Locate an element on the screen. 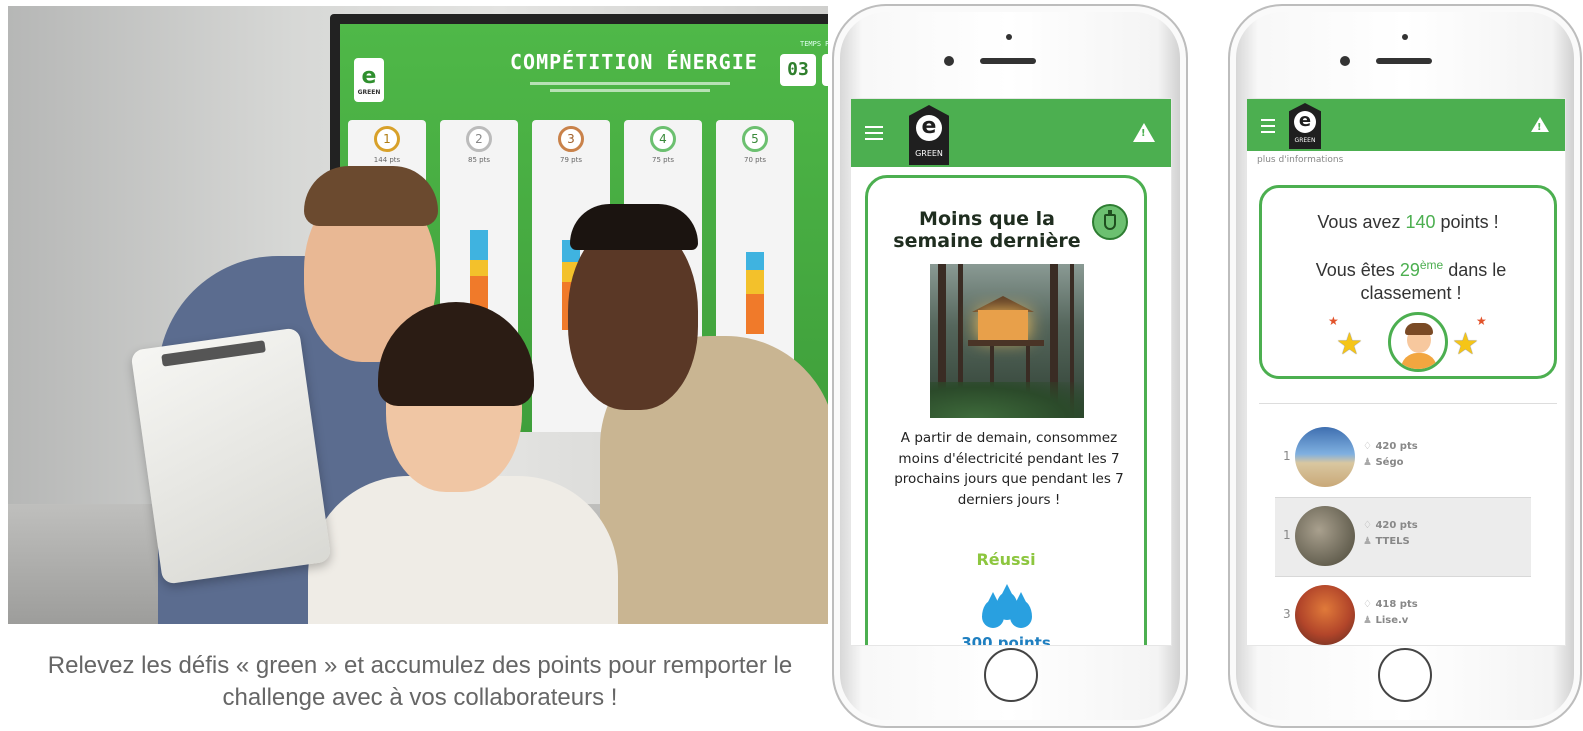  leaderboard-row: 1 ♢ 420 pts ♟ Ségo is located at coordinates (1403, 459).